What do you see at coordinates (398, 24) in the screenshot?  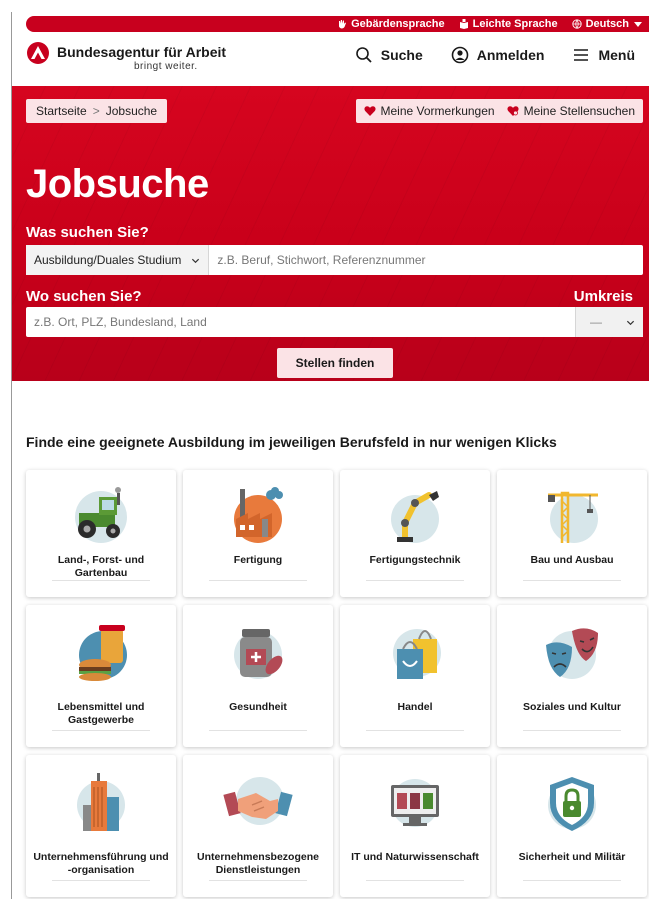 I see `sign-language-label: Gebärdensprache` at bounding box center [398, 24].